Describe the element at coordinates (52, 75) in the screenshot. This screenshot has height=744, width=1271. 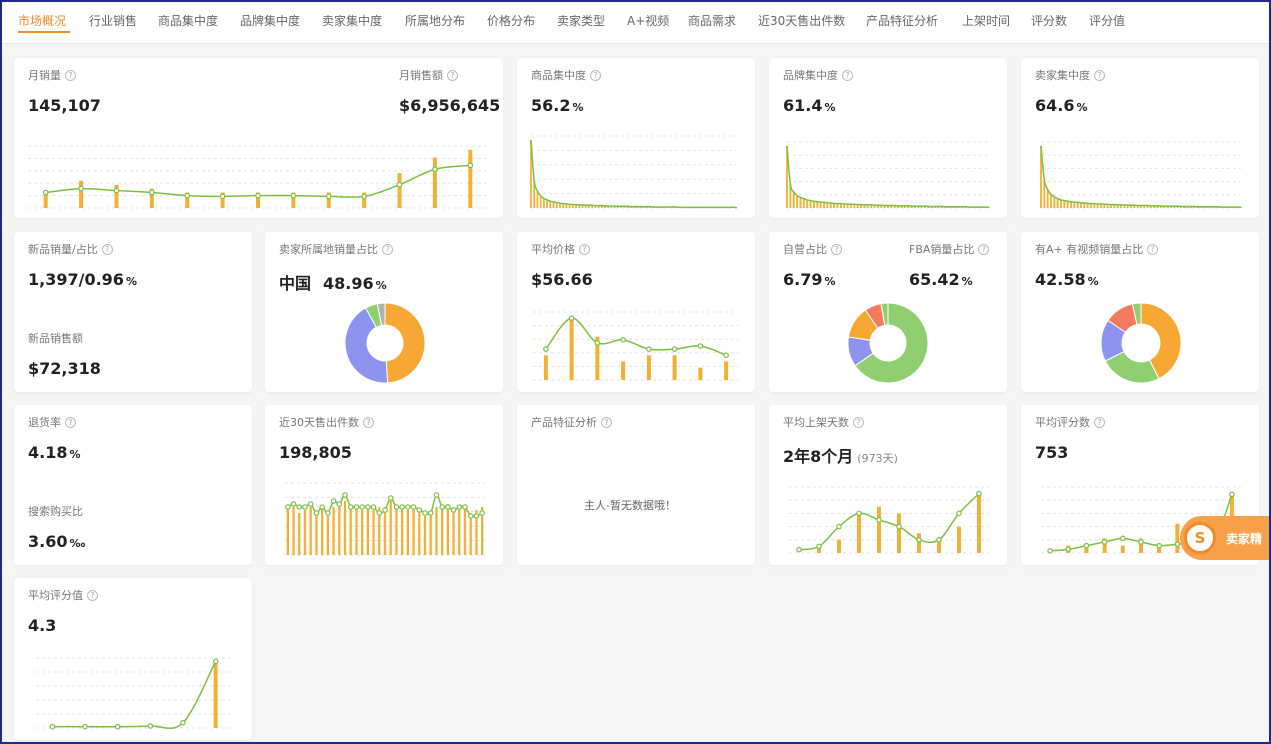
I see `metric-label: 月销量?` at that location.